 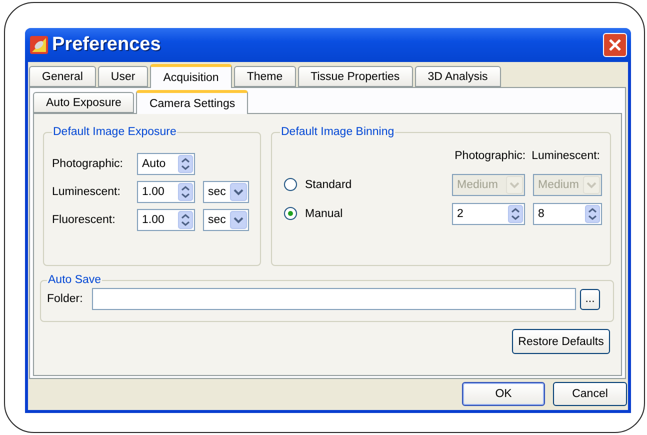 What do you see at coordinates (166, 164) in the screenshot?
I see `spin-field: Auto` at bounding box center [166, 164].